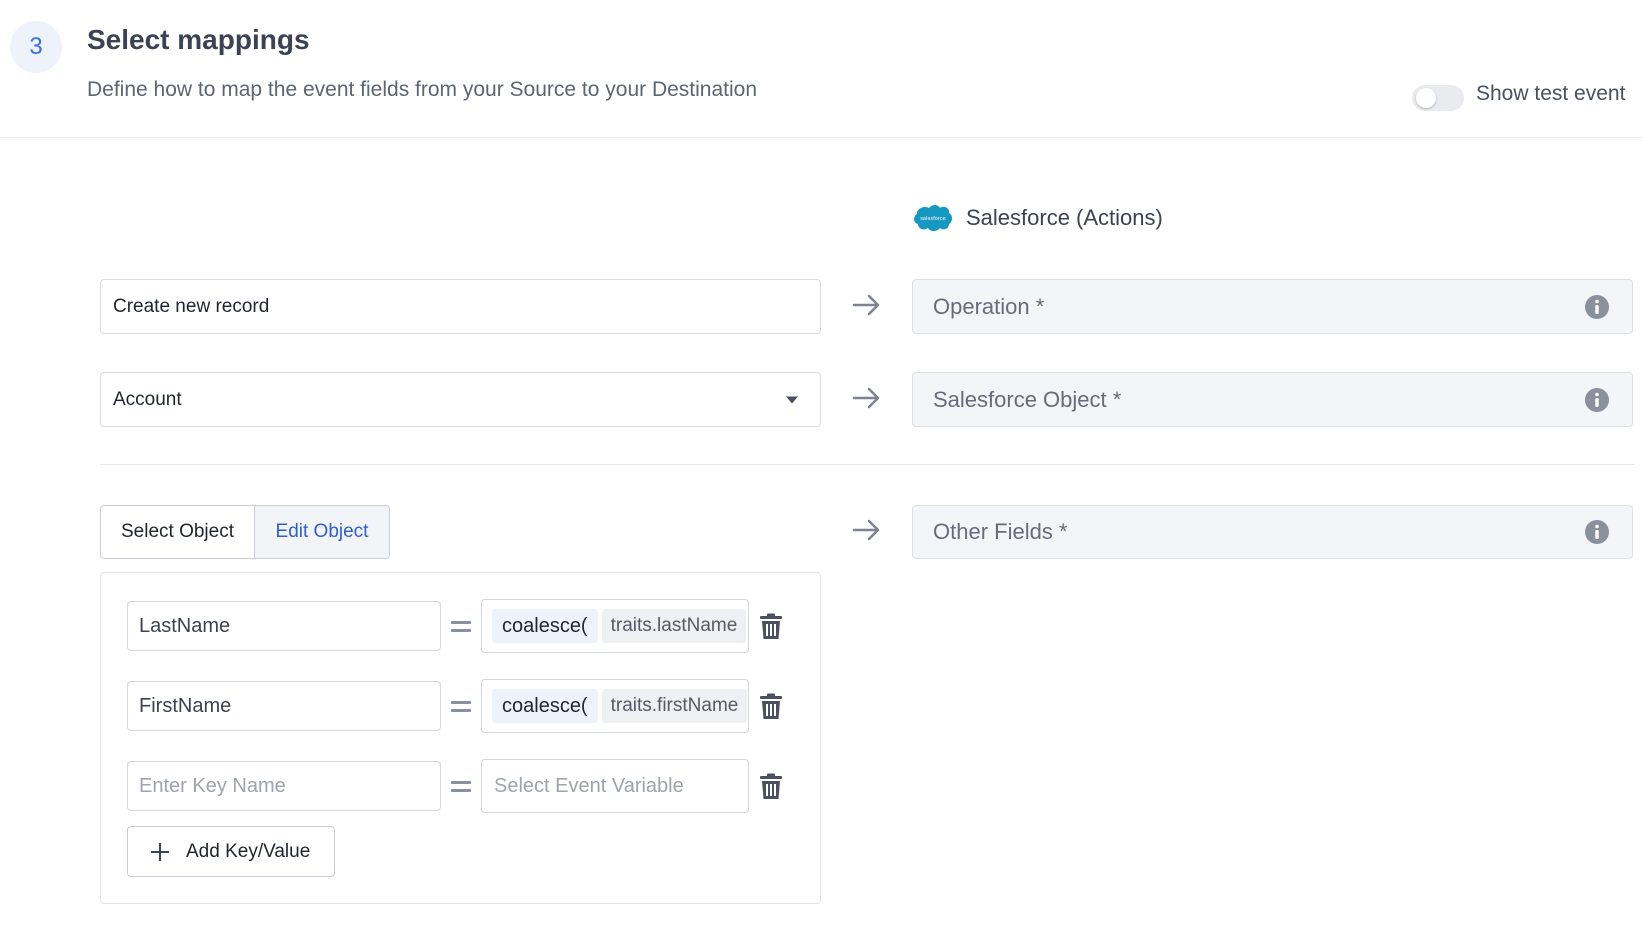 This screenshot has height=926, width=1643. What do you see at coordinates (185, 705) in the screenshot?
I see `kv-key-value: FirstName` at bounding box center [185, 705].